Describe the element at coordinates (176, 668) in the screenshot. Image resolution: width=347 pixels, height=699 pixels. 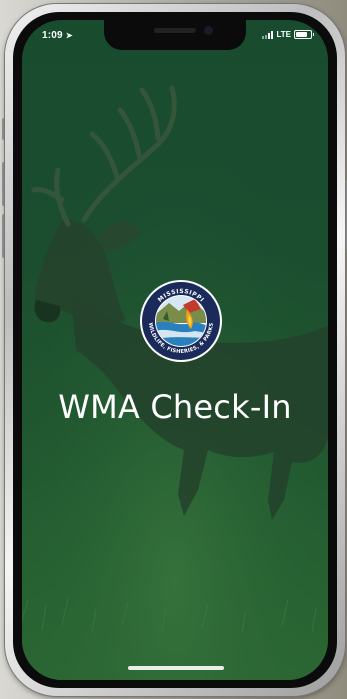
I see `home-indicator` at that location.